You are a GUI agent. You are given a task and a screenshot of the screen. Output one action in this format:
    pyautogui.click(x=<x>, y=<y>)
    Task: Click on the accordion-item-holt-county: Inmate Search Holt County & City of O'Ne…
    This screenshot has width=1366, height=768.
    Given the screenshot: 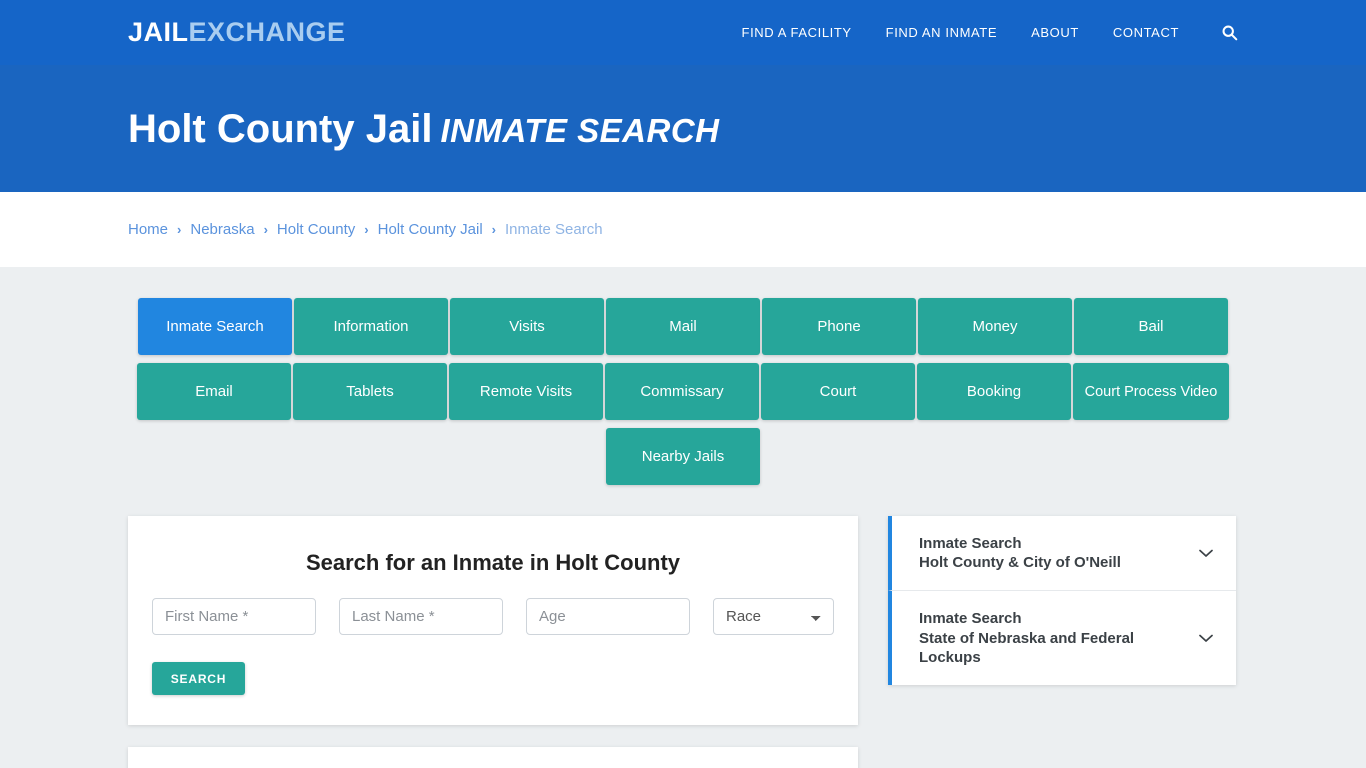 What is the action you would take?
    pyautogui.click(x=1062, y=553)
    